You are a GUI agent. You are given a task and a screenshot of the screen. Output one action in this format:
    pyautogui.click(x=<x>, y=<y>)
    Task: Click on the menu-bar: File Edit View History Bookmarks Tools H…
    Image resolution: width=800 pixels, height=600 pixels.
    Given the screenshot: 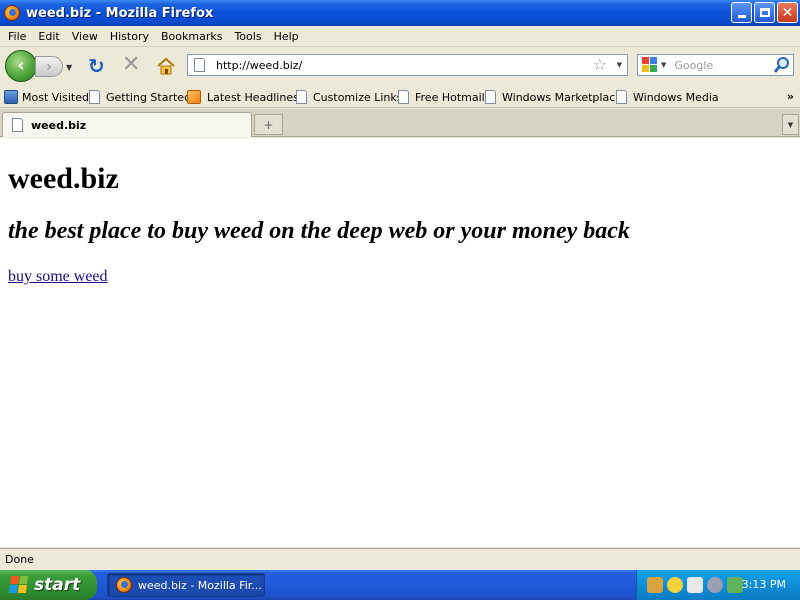 What is the action you would take?
    pyautogui.click(x=400, y=36)
    